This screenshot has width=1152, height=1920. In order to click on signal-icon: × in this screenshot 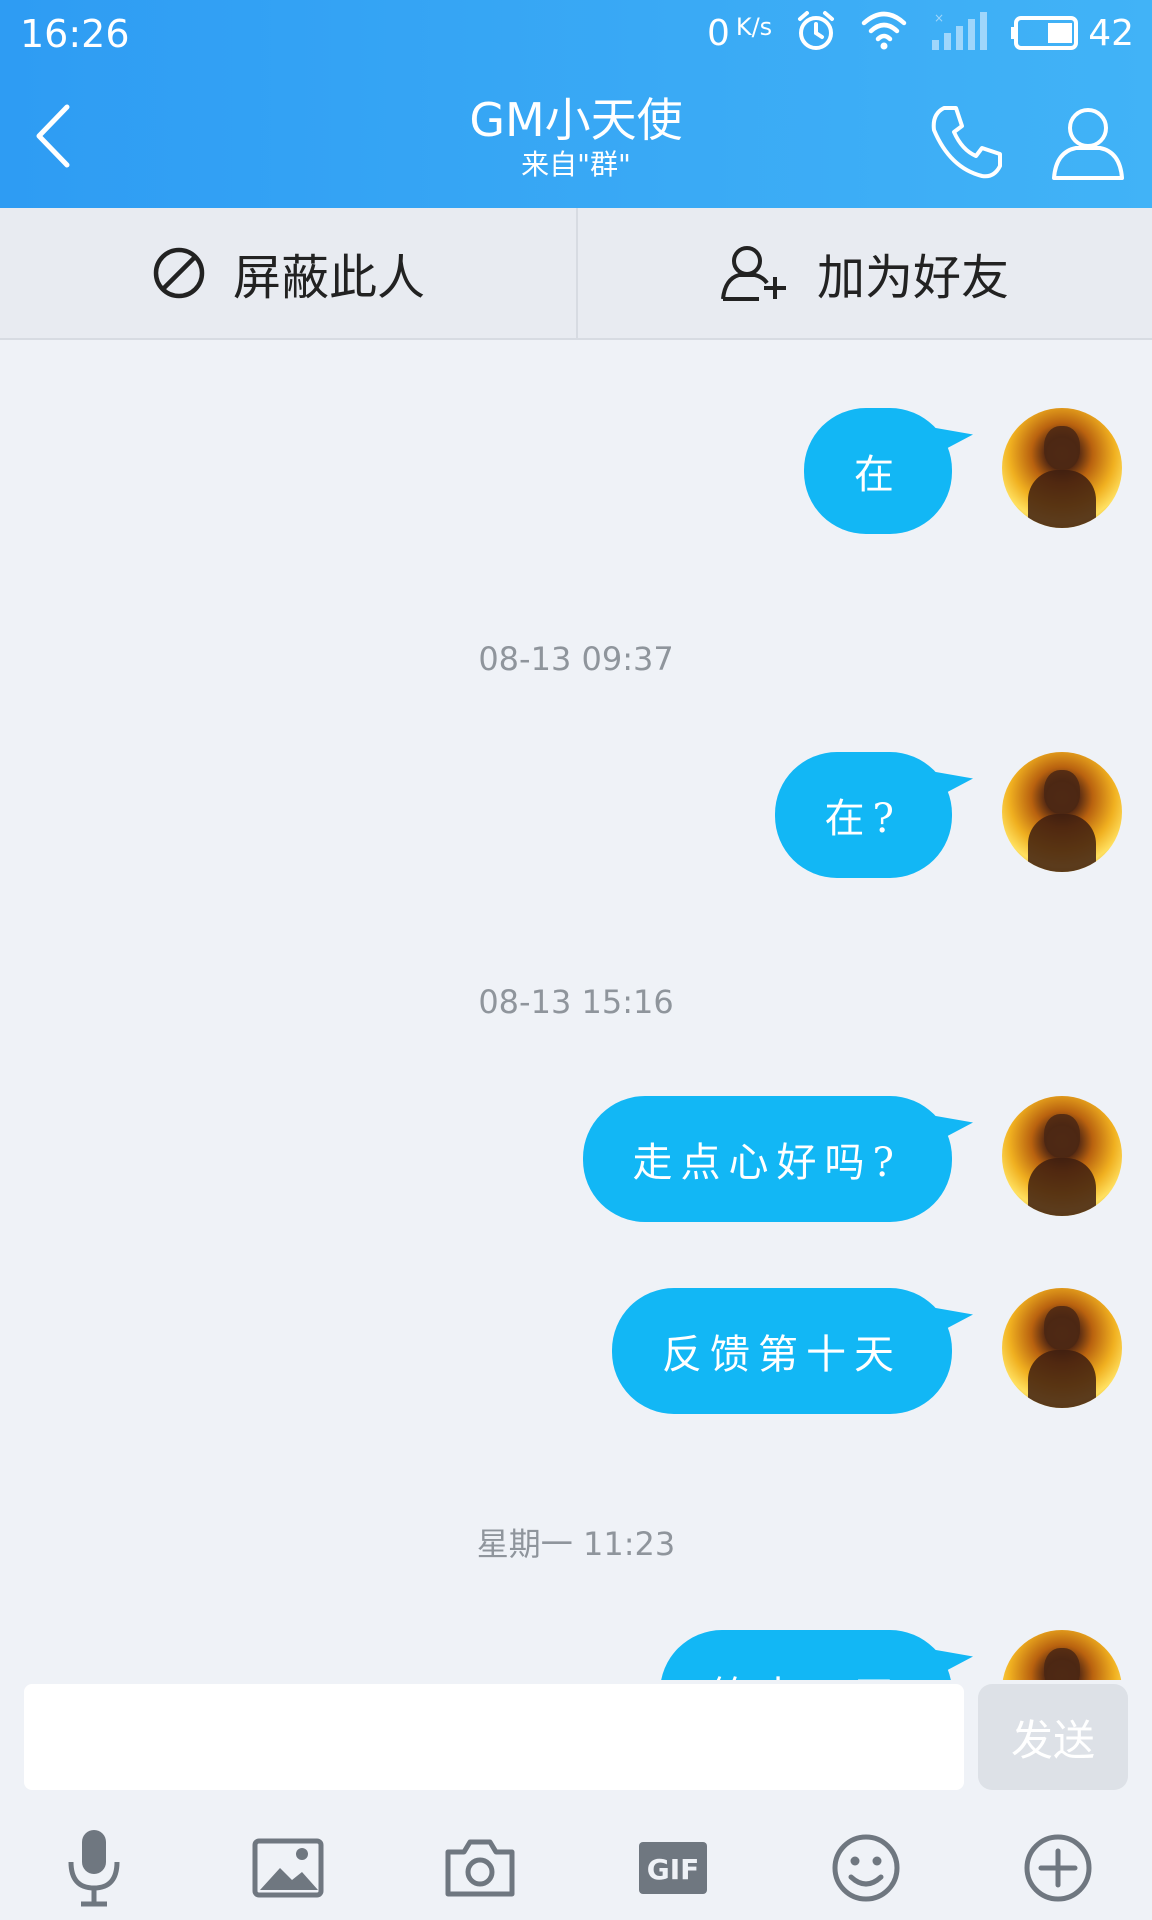, I will do `click(959, 33)`.